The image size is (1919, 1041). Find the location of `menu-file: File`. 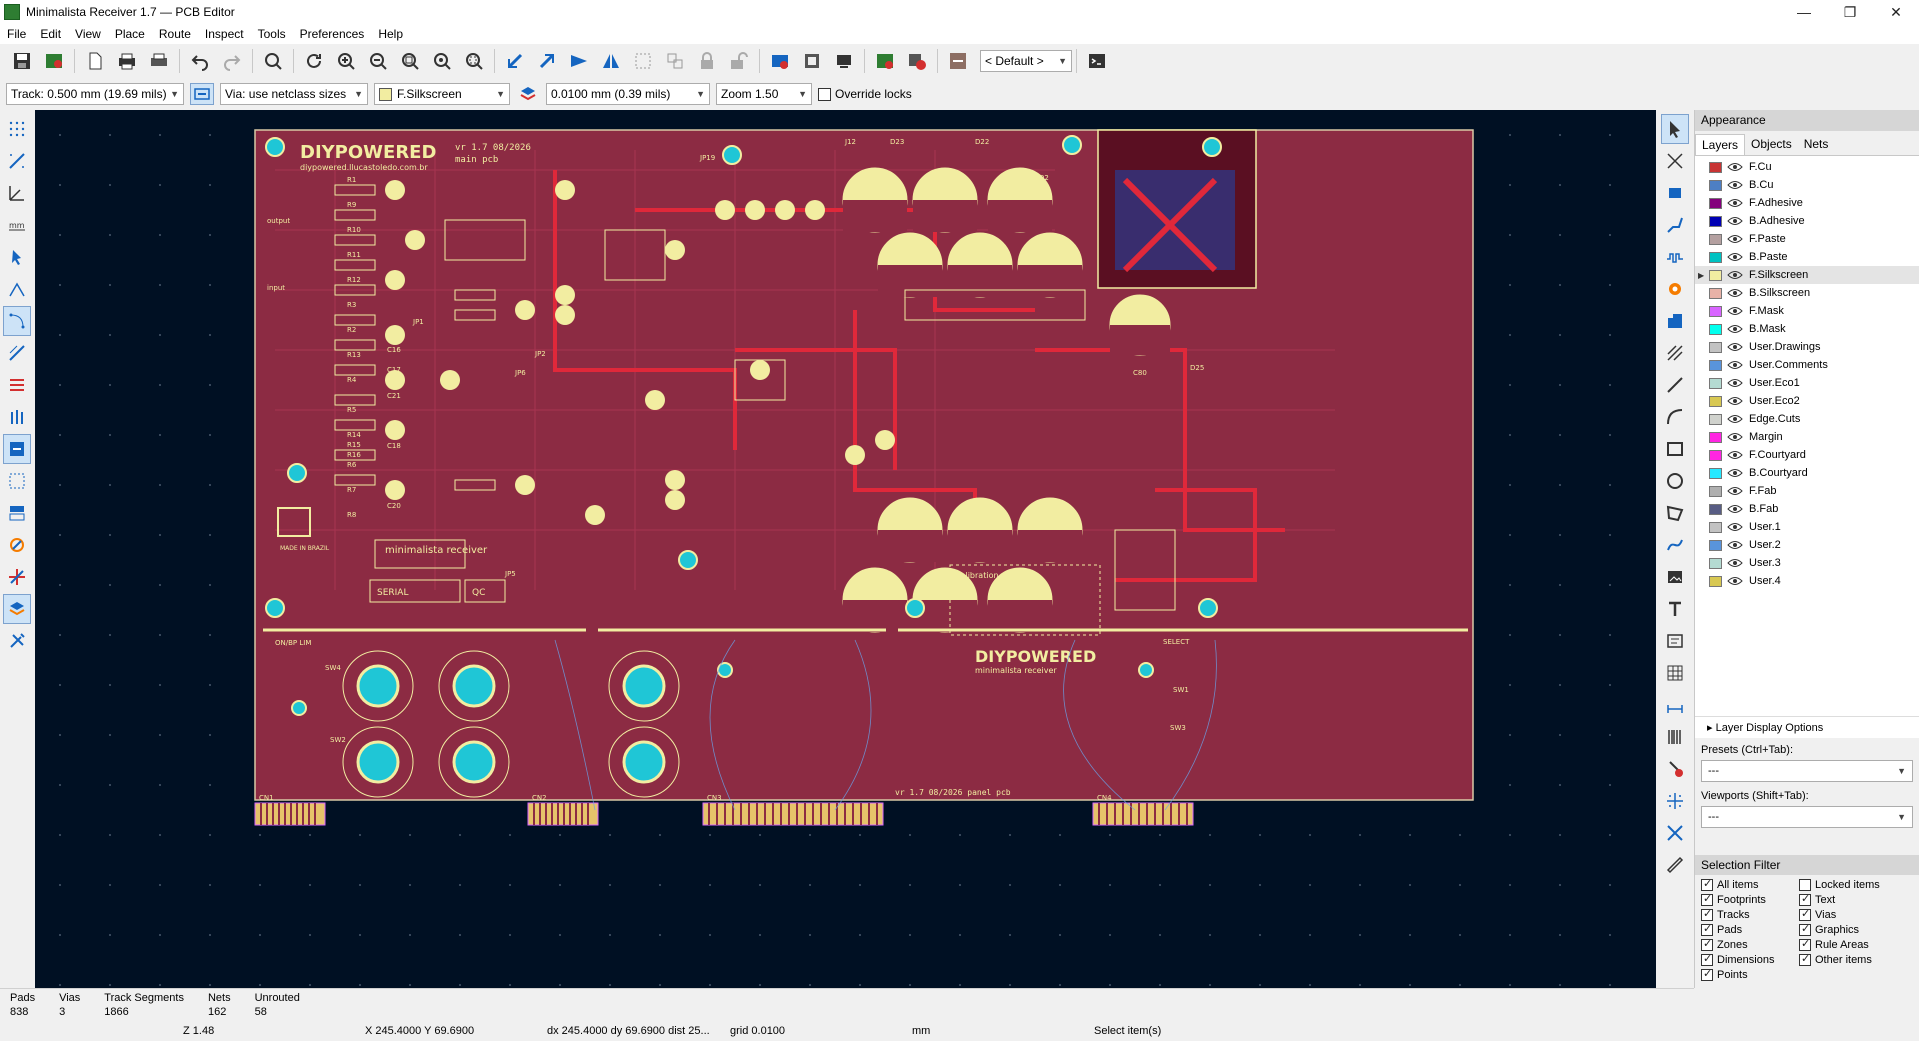

menu-file: File is located at coordinates (16, 34).